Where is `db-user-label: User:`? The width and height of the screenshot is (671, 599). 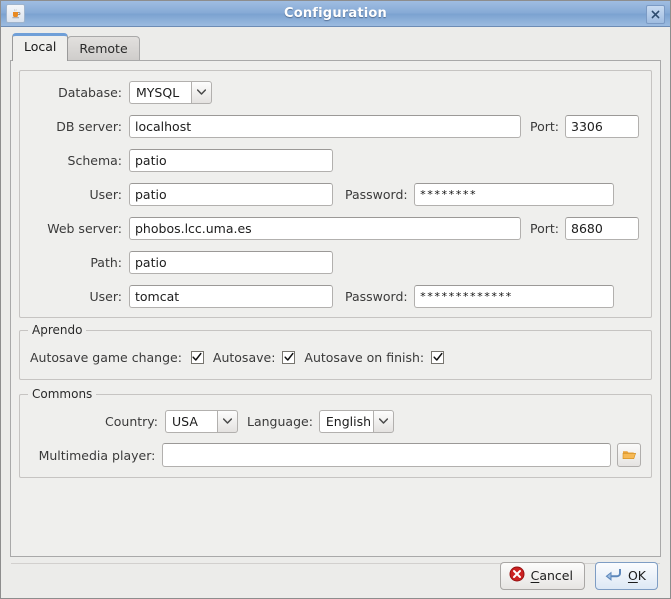 db-user-label: User: is located at coordinates (105, 194).